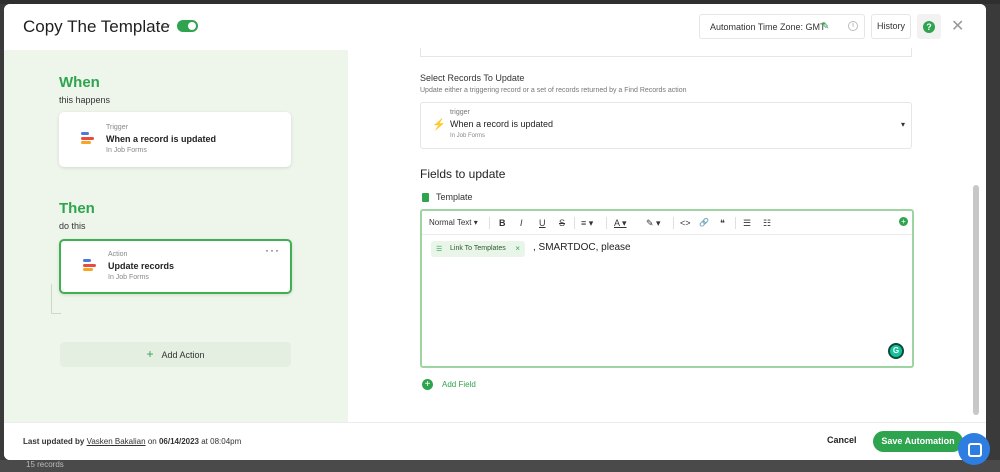 The image size is (1000, 472). I want to click on info-icon: i, so click(853, 26).